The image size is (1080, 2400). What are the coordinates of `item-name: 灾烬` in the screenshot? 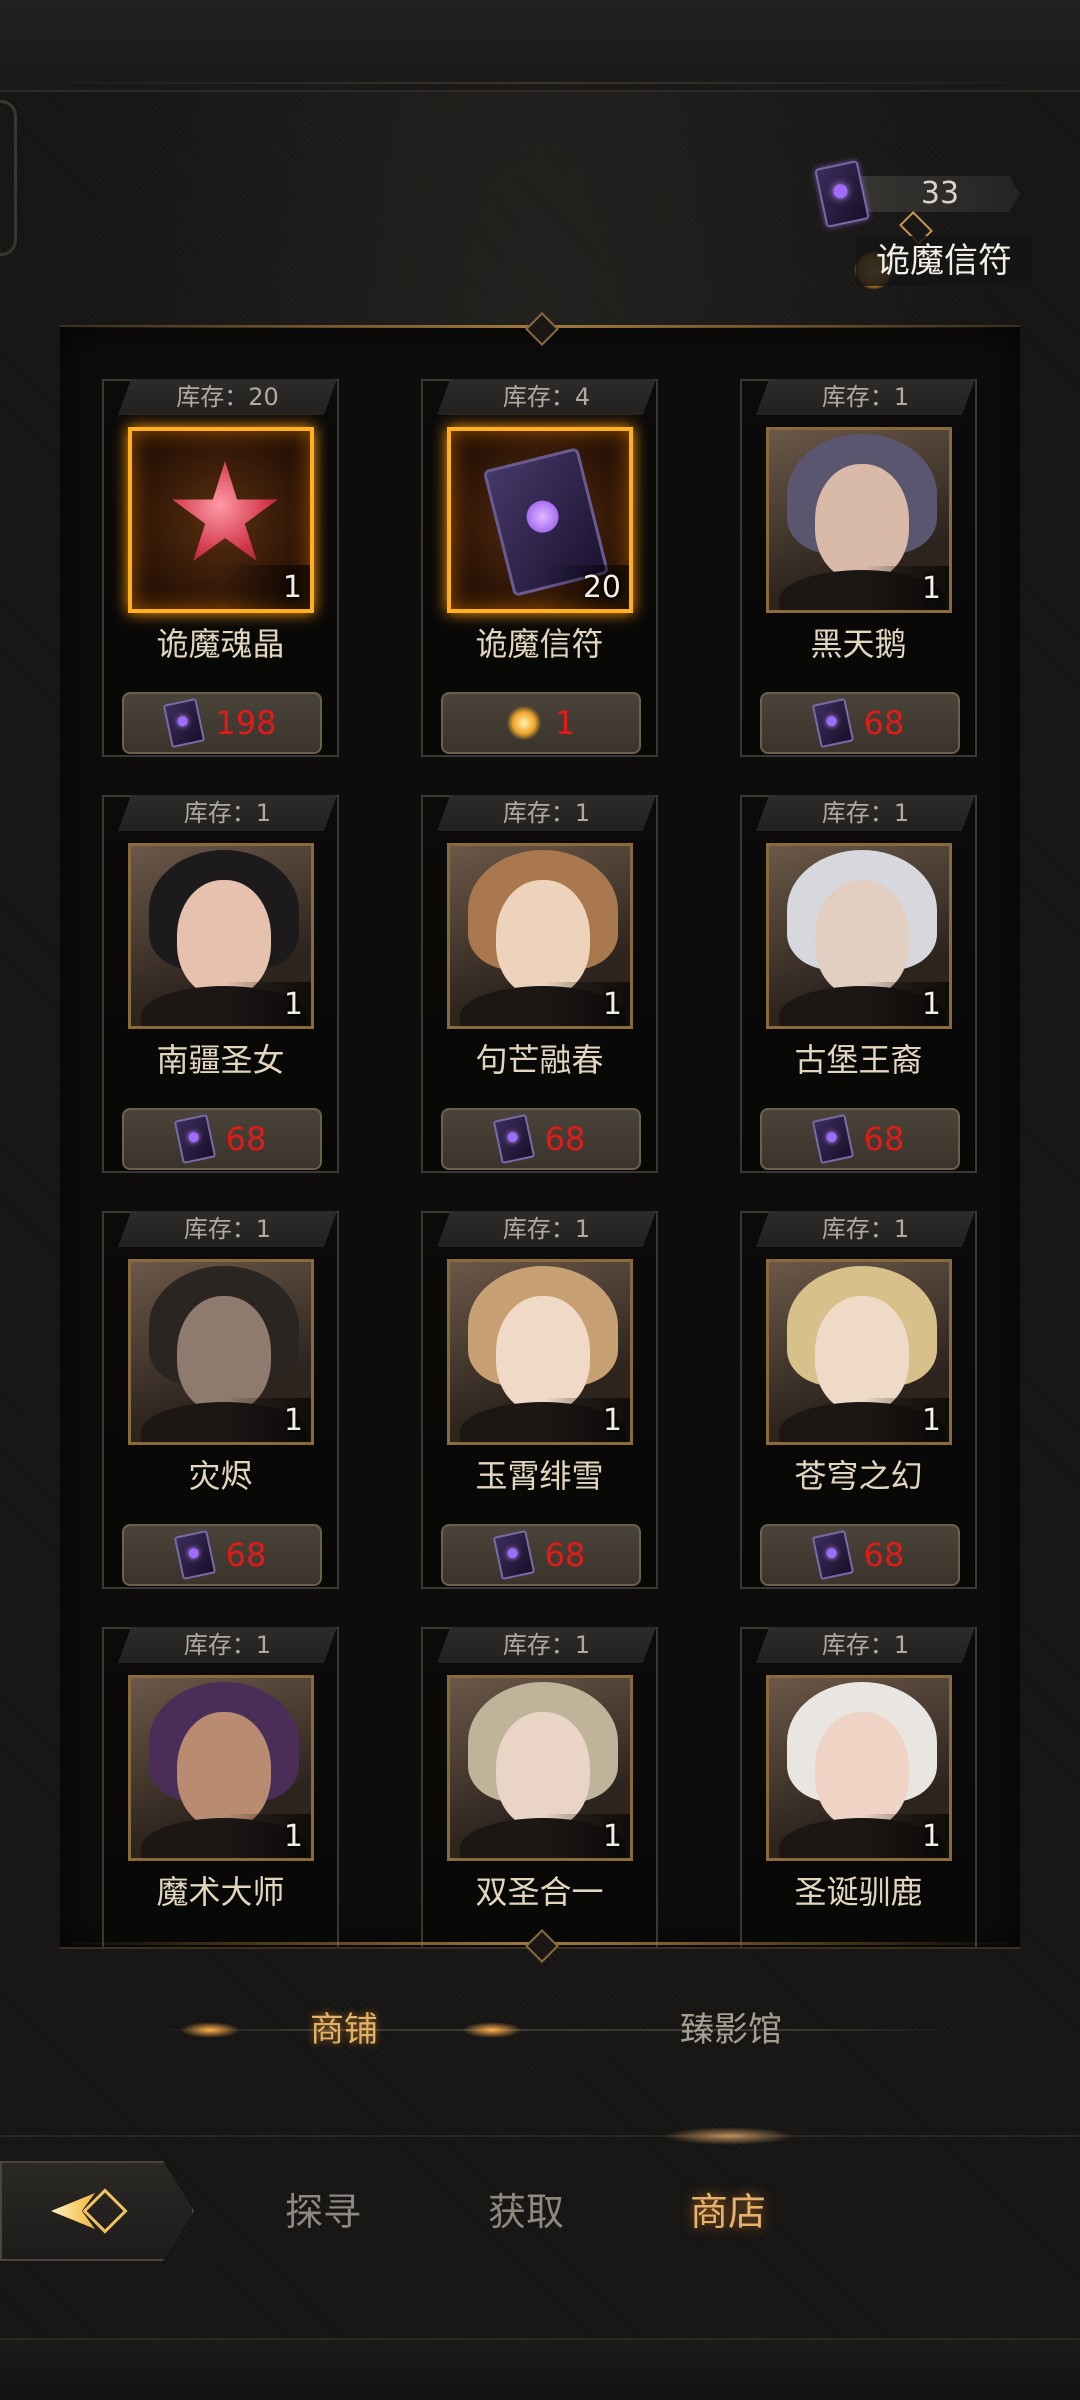 It's located at (220, 1476).